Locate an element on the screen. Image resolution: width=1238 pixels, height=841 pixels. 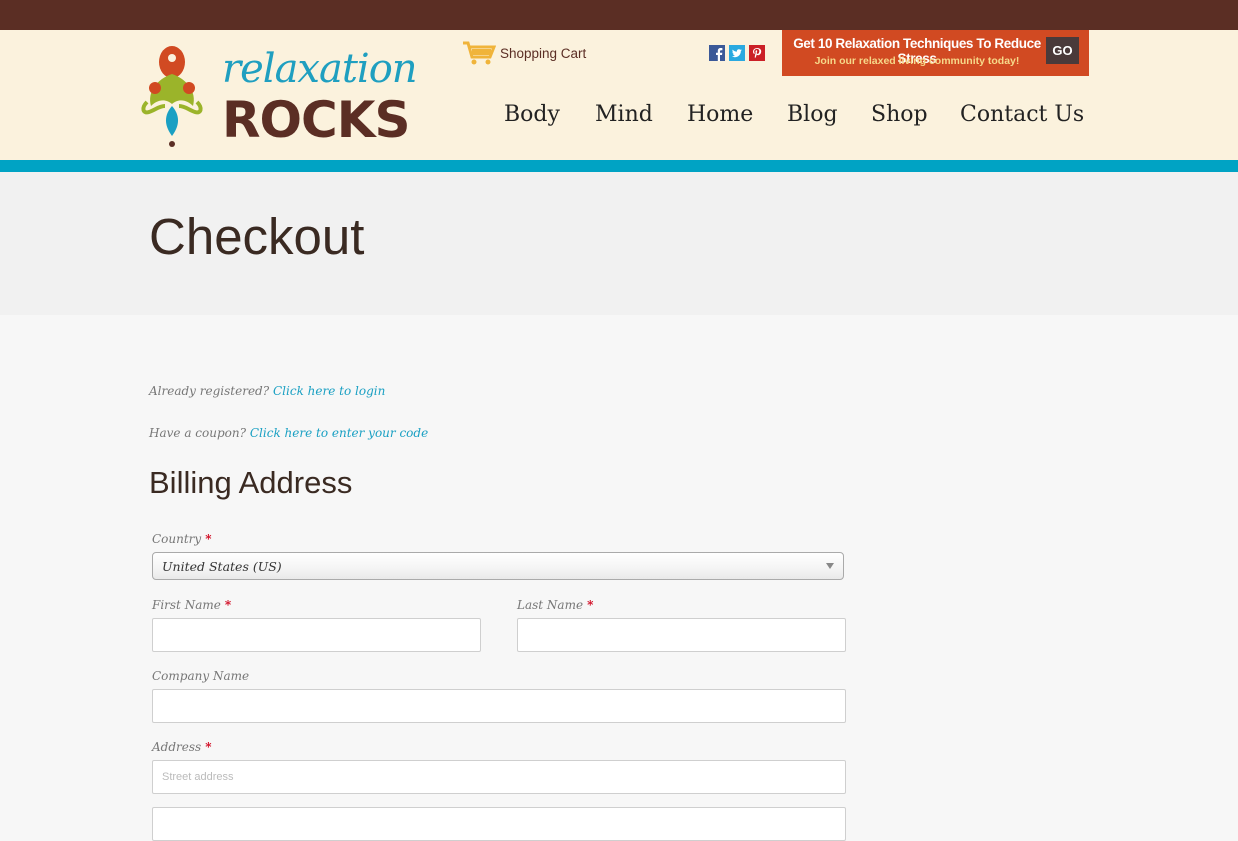
company-name-label-text: Company Name is located at coordinates (201, 676).